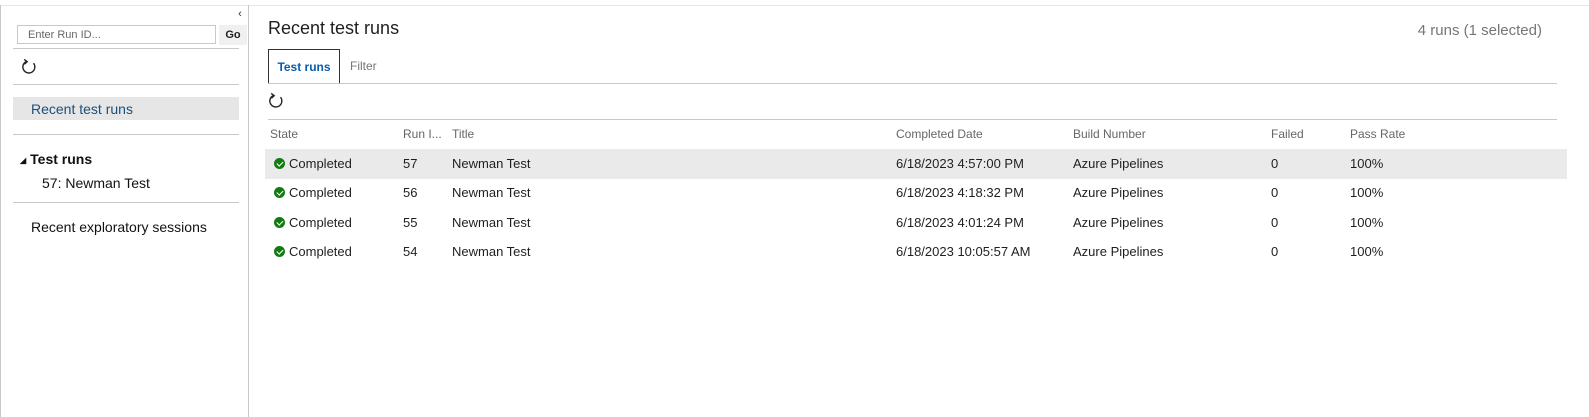  I want to click on column-header-state: State, so click(284, 134).